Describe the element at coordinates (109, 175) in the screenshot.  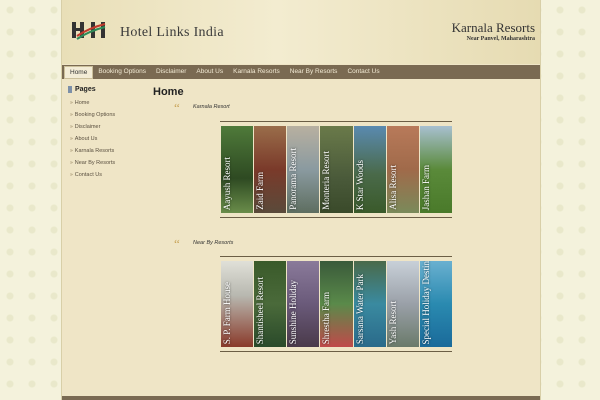
I see `sidebar-item-contact-us: » Contact Us` at that location.